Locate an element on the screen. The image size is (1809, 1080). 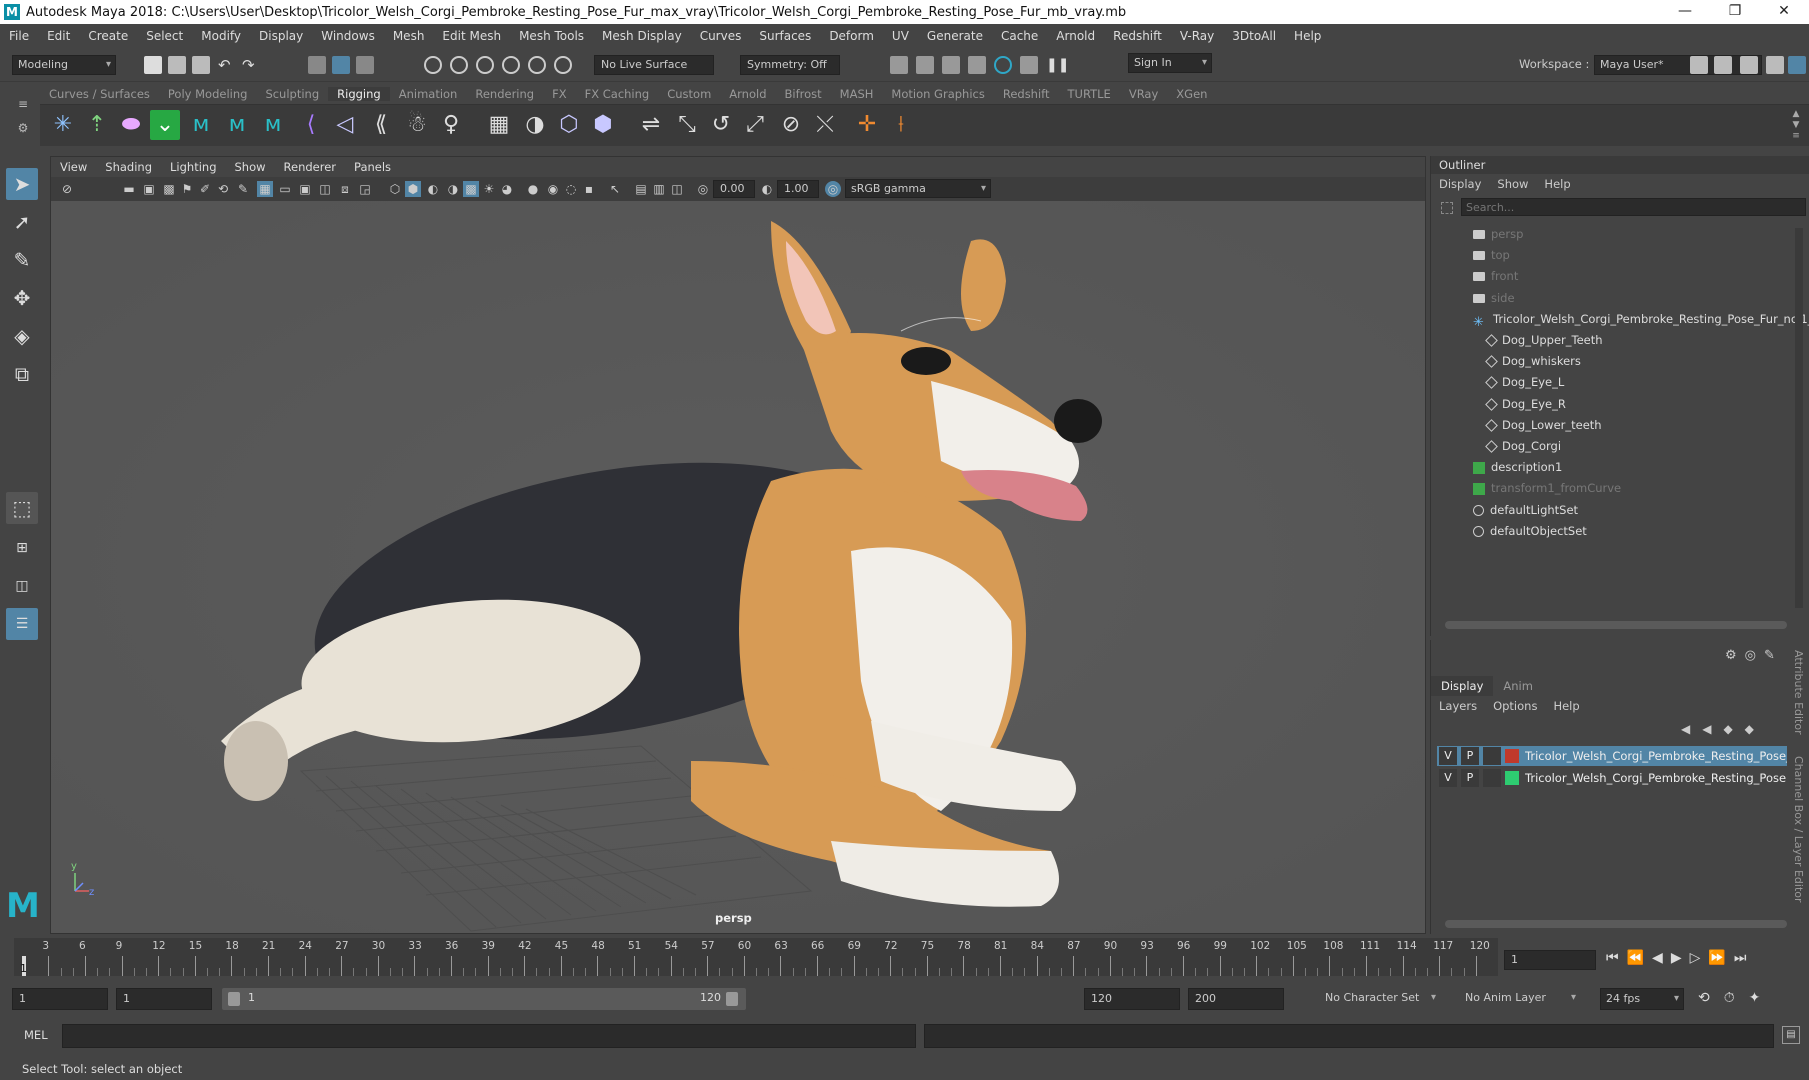
outliner-item: transform1_fromCurve is located at coordinates (1547, 488).